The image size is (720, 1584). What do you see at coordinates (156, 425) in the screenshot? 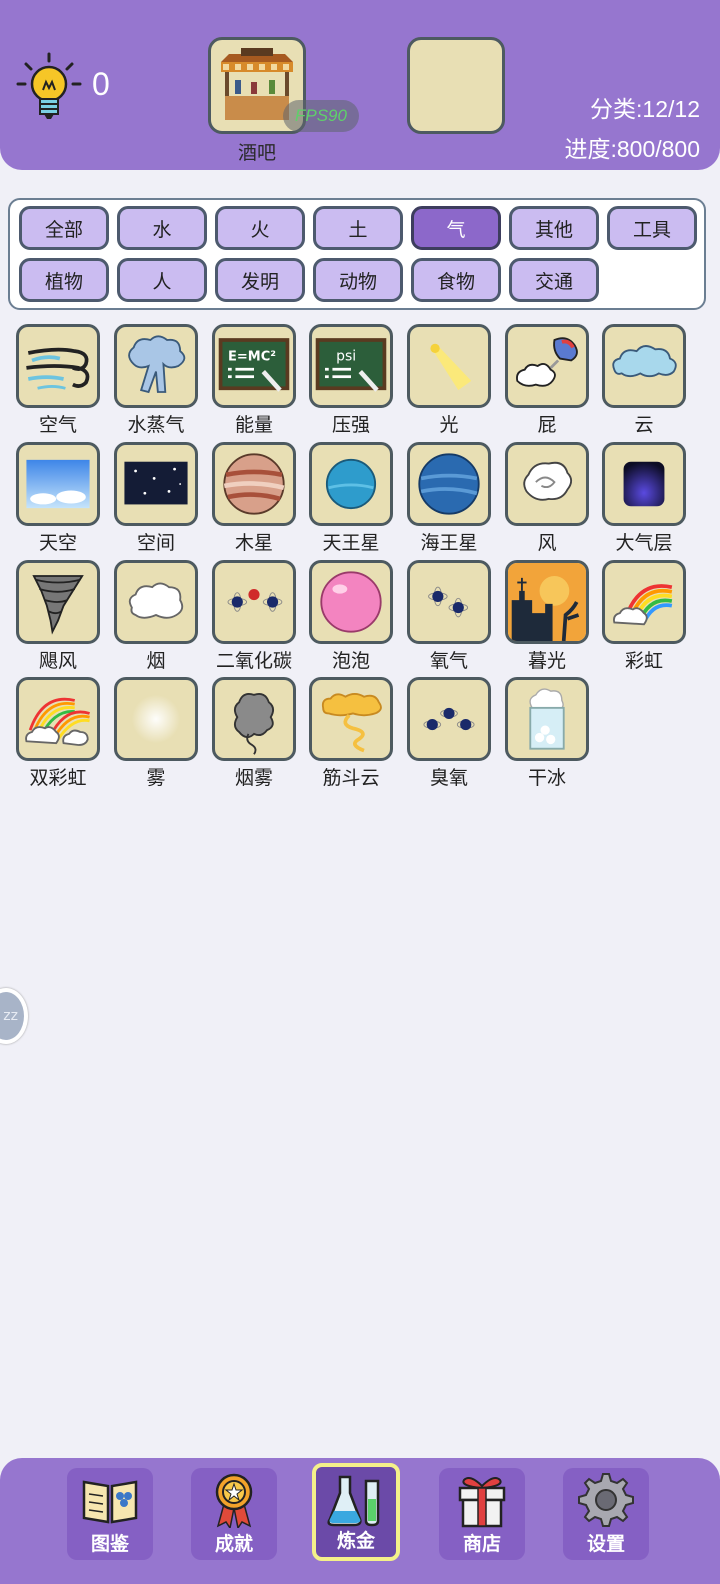
I see `element-label: 水蒸气` at bounding box center [156, 425].